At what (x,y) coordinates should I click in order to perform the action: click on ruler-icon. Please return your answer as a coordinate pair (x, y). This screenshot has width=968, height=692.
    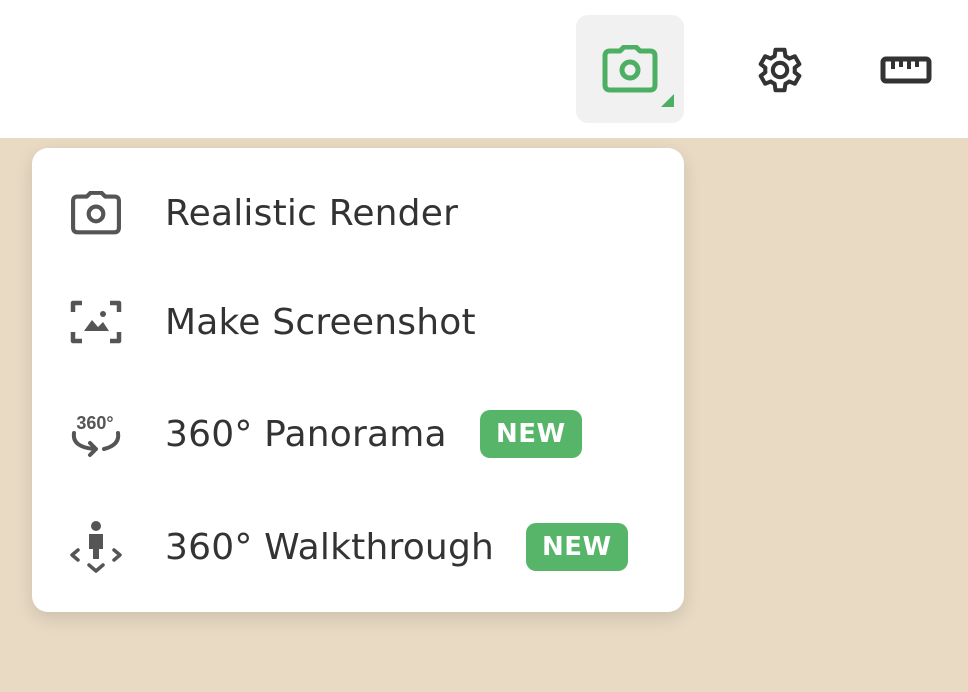
    Looking at the image, I should click on (906, 70).